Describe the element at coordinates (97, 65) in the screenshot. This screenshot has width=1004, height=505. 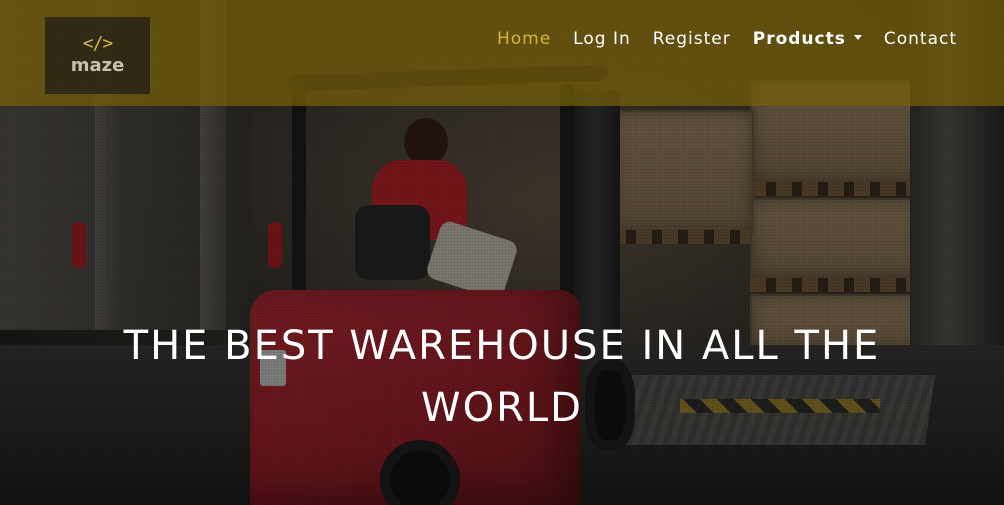
I see `logo-text: maze` at that location.